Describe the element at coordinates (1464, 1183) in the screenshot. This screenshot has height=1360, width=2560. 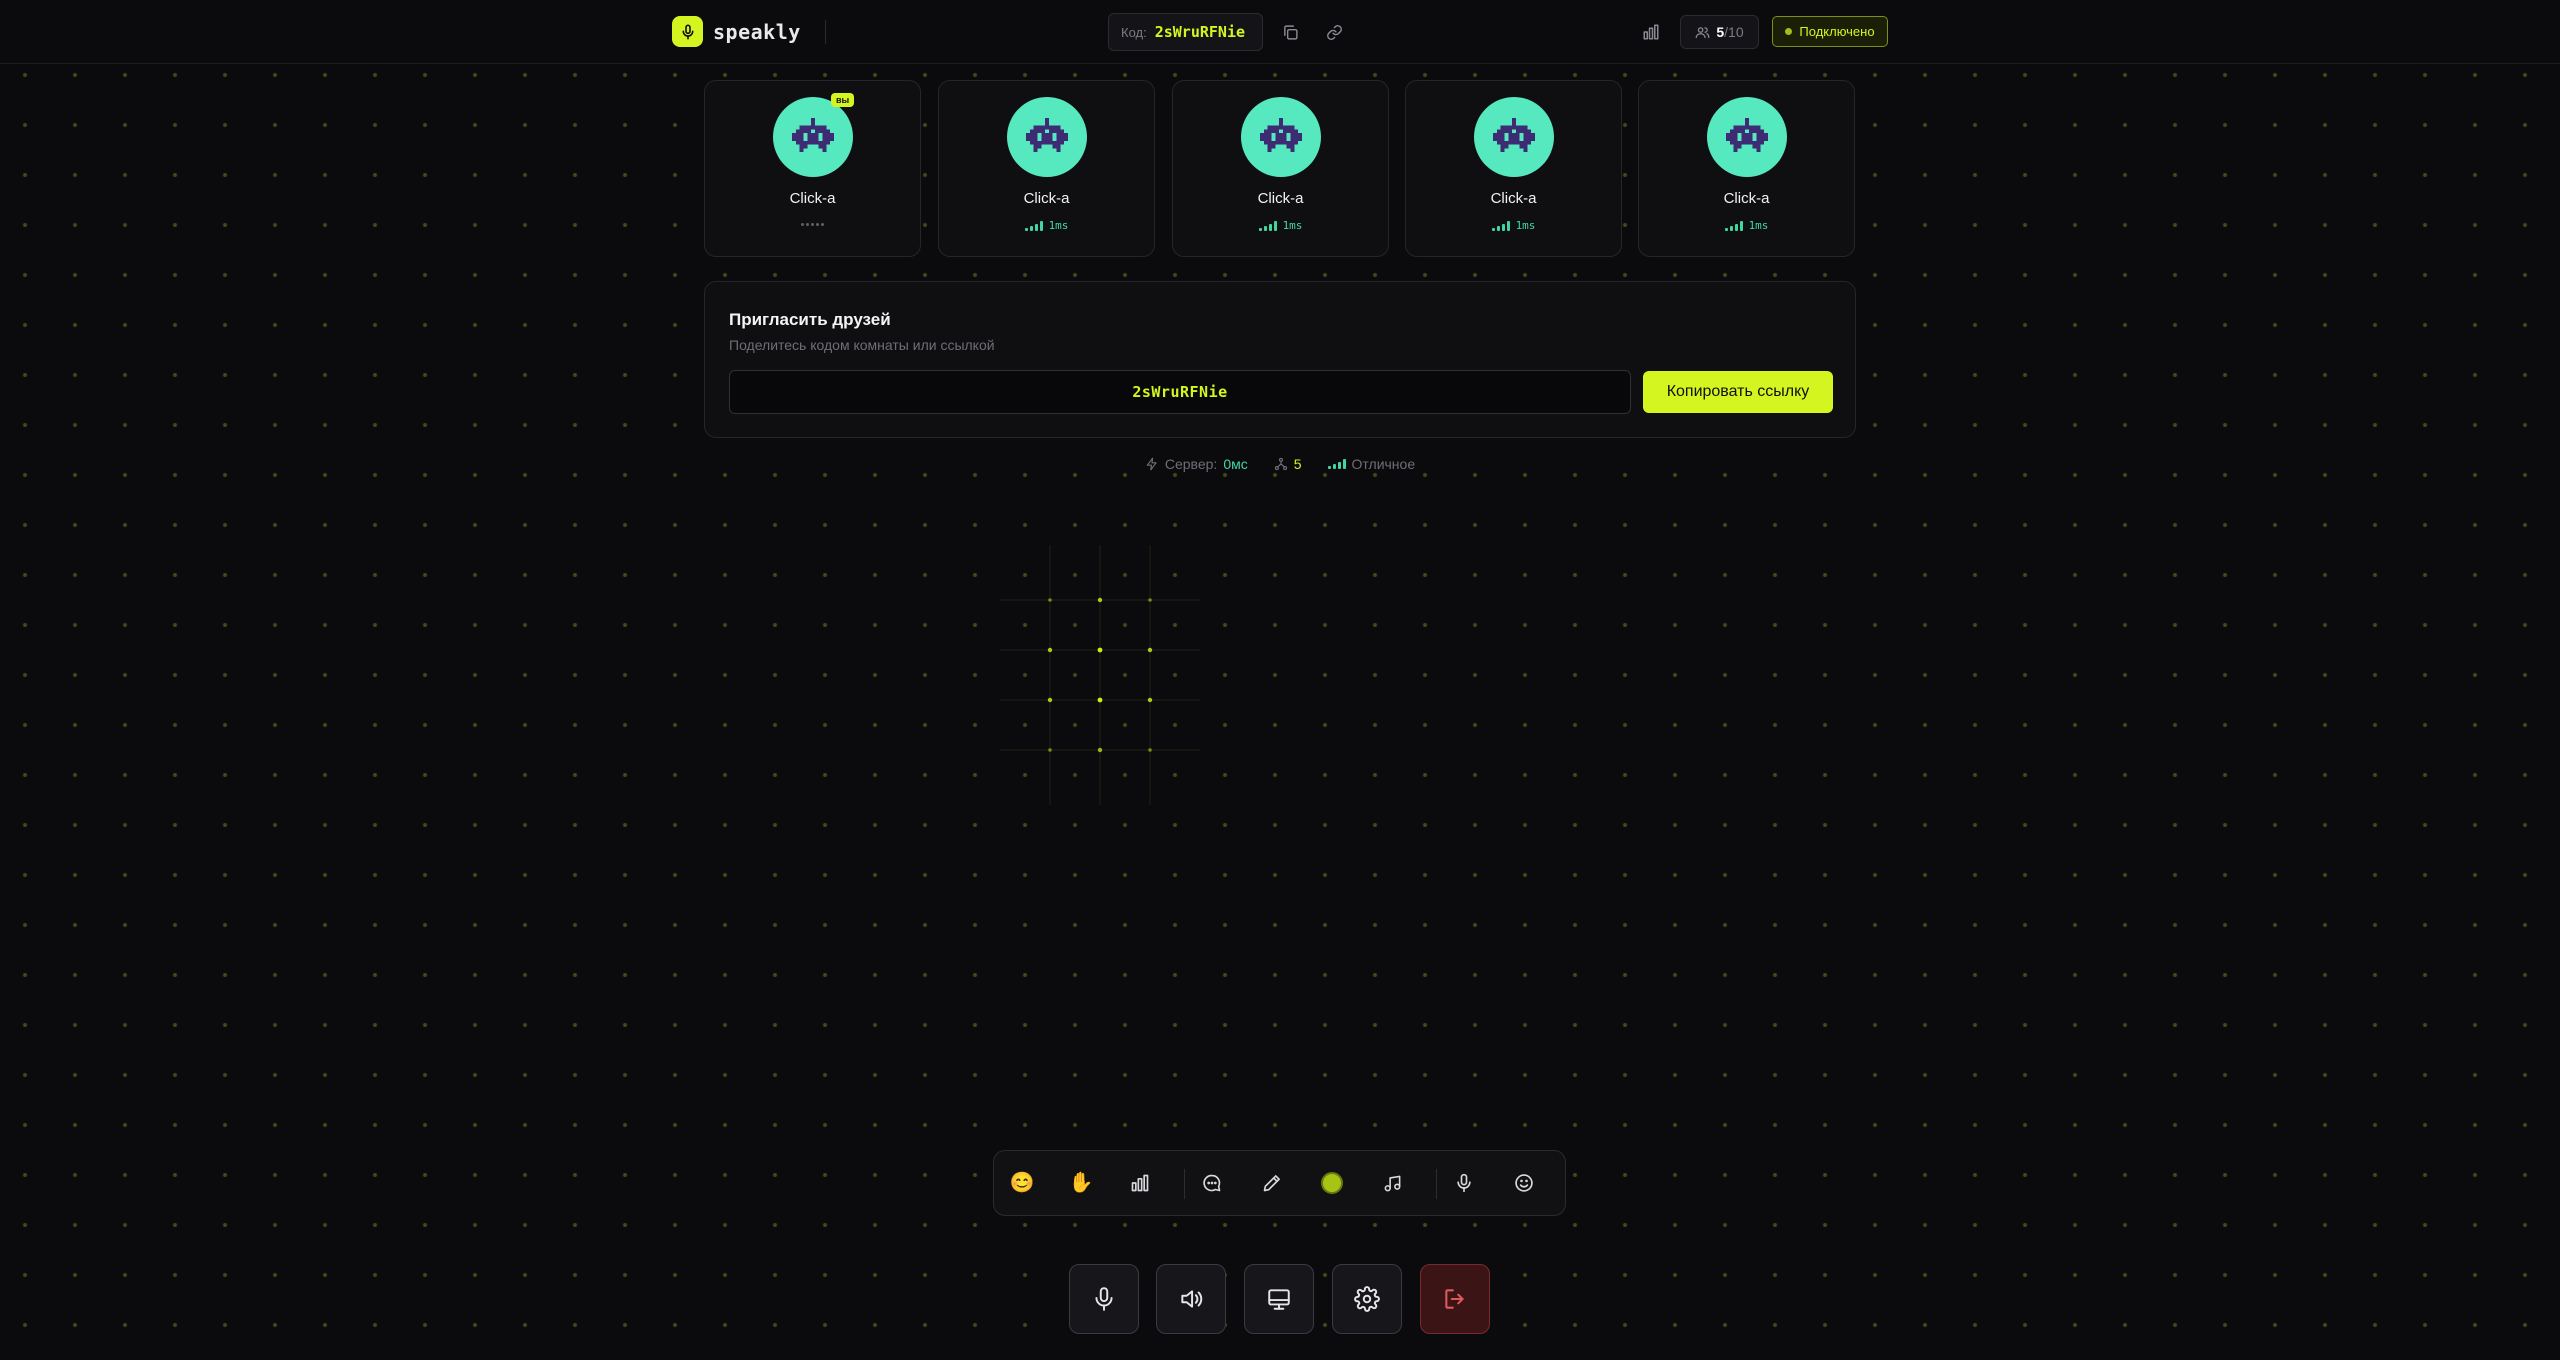
I see `voice-effect-mic-icon` at that location.